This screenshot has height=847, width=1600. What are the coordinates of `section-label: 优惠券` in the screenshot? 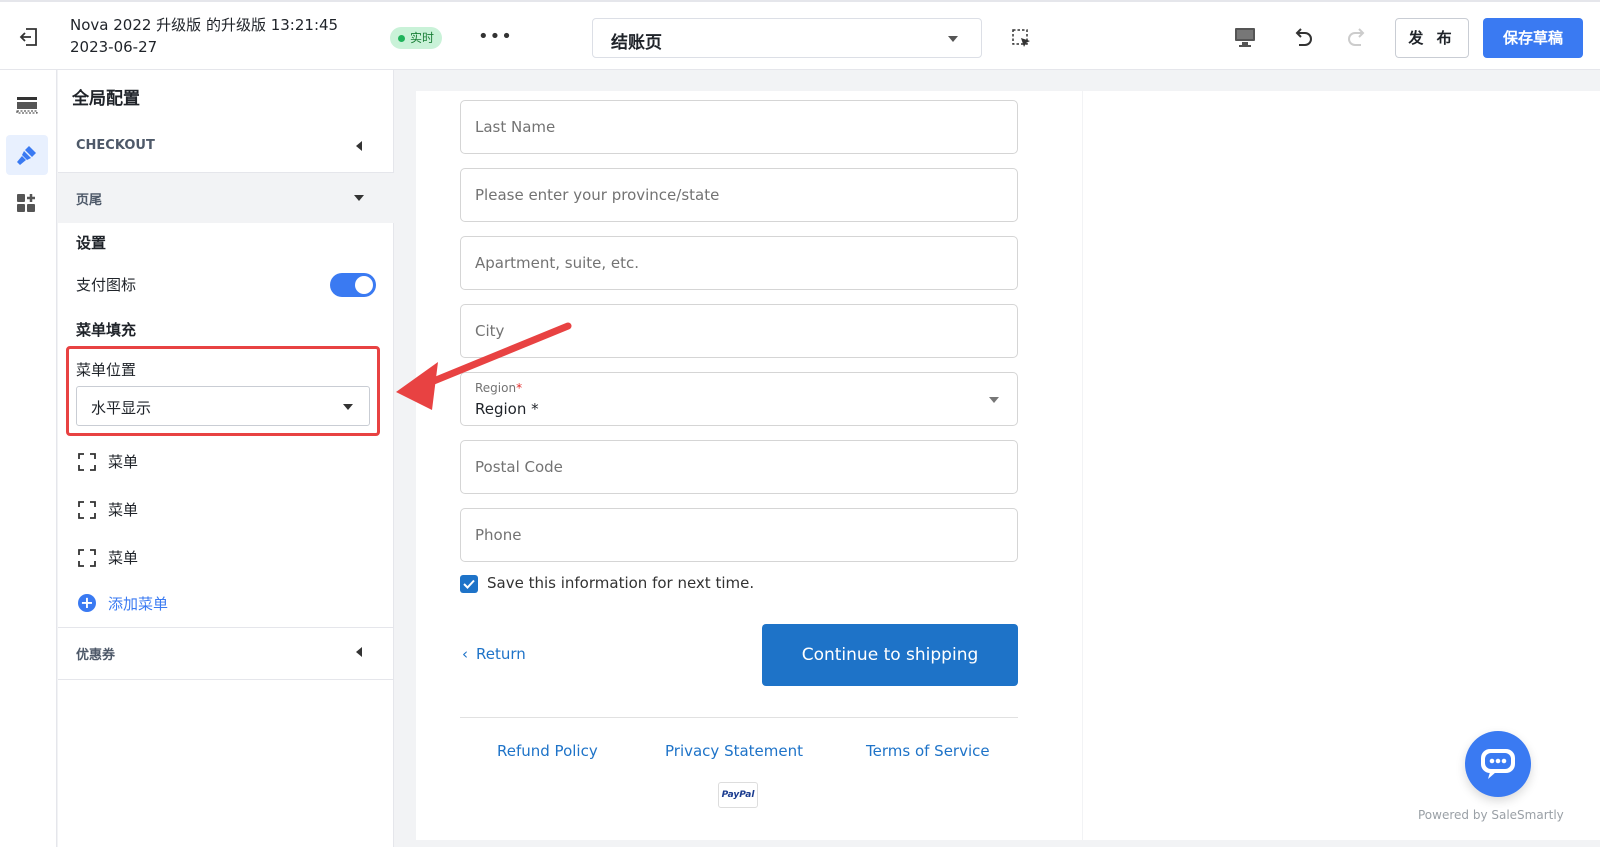 It's located at (96, 655).